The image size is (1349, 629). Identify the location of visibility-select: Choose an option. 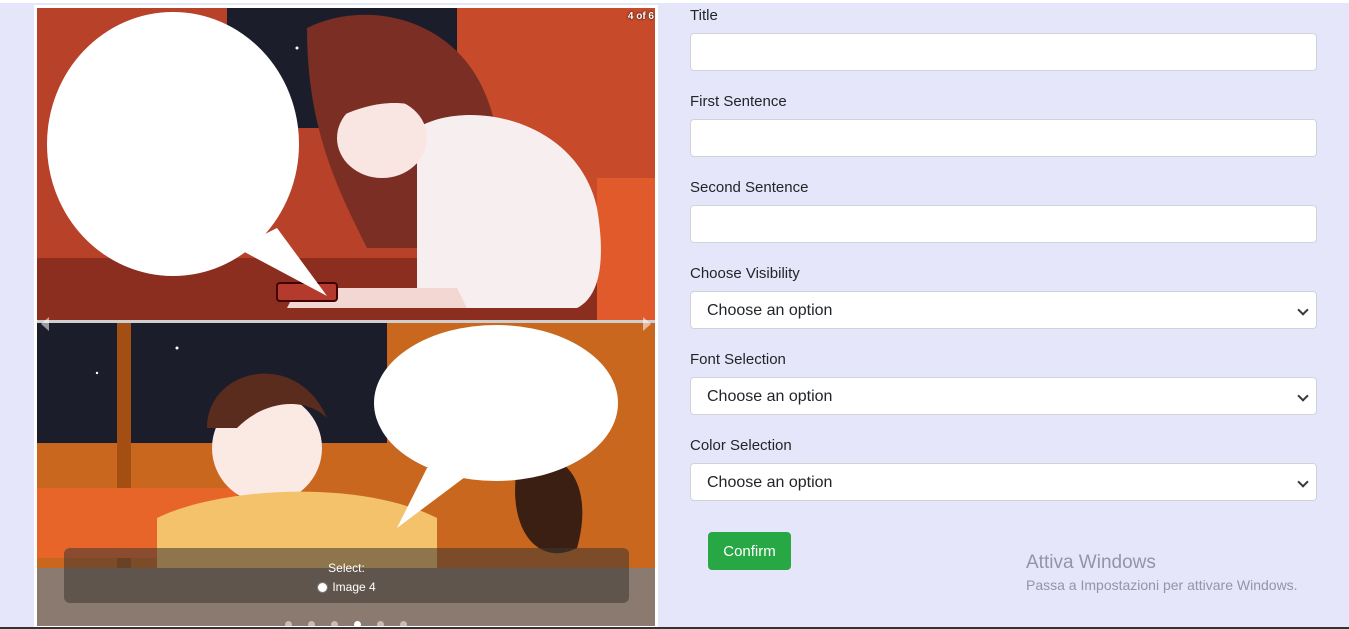
(1003, 310).